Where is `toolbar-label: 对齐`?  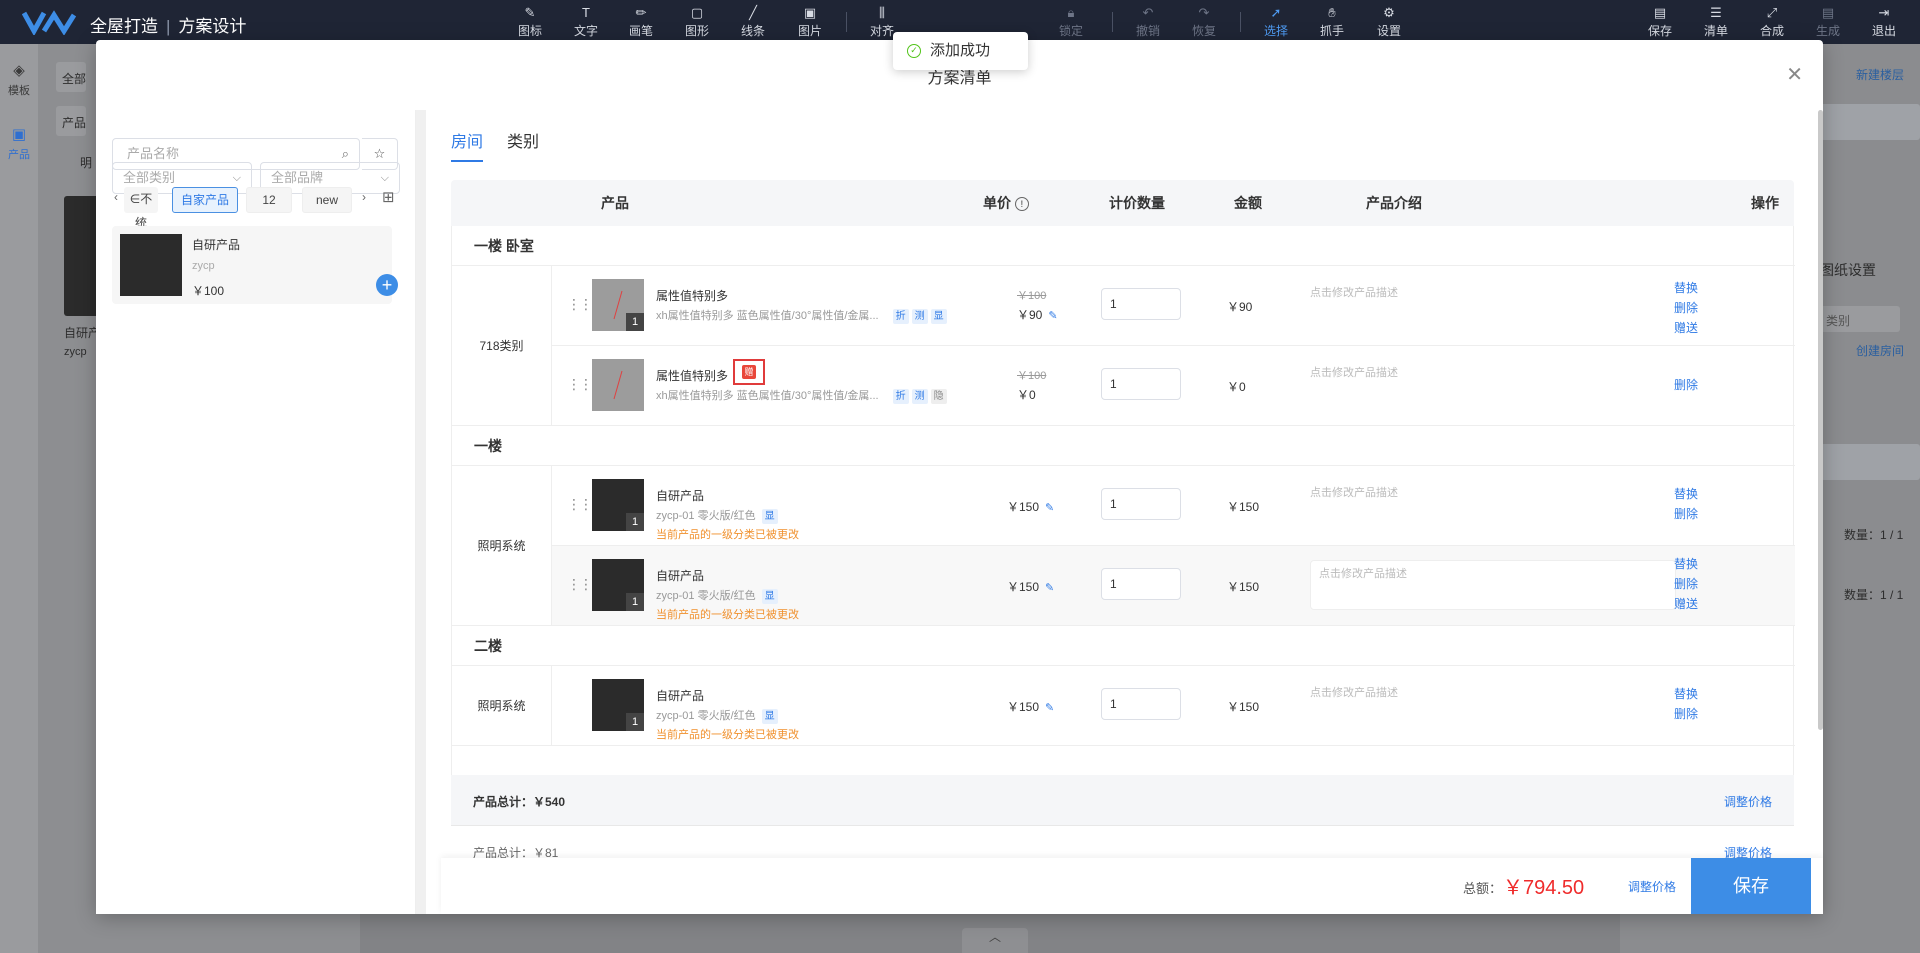
toolbar-label: 对齐 is located at coordinates (881, 31).